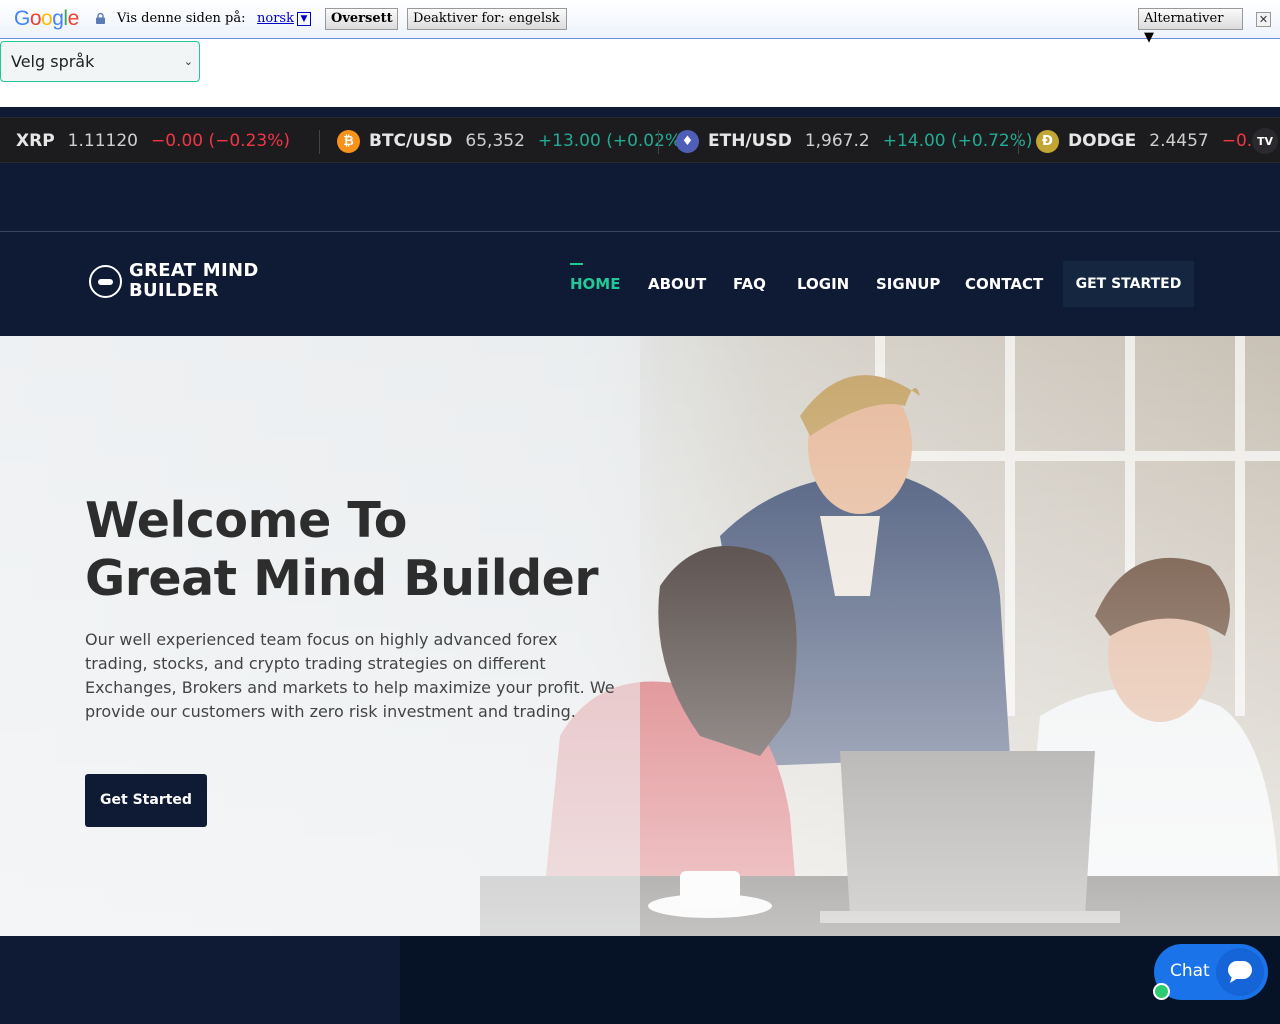  I want to click on logo-line-1: GREAT MIND, so click(194, 270).